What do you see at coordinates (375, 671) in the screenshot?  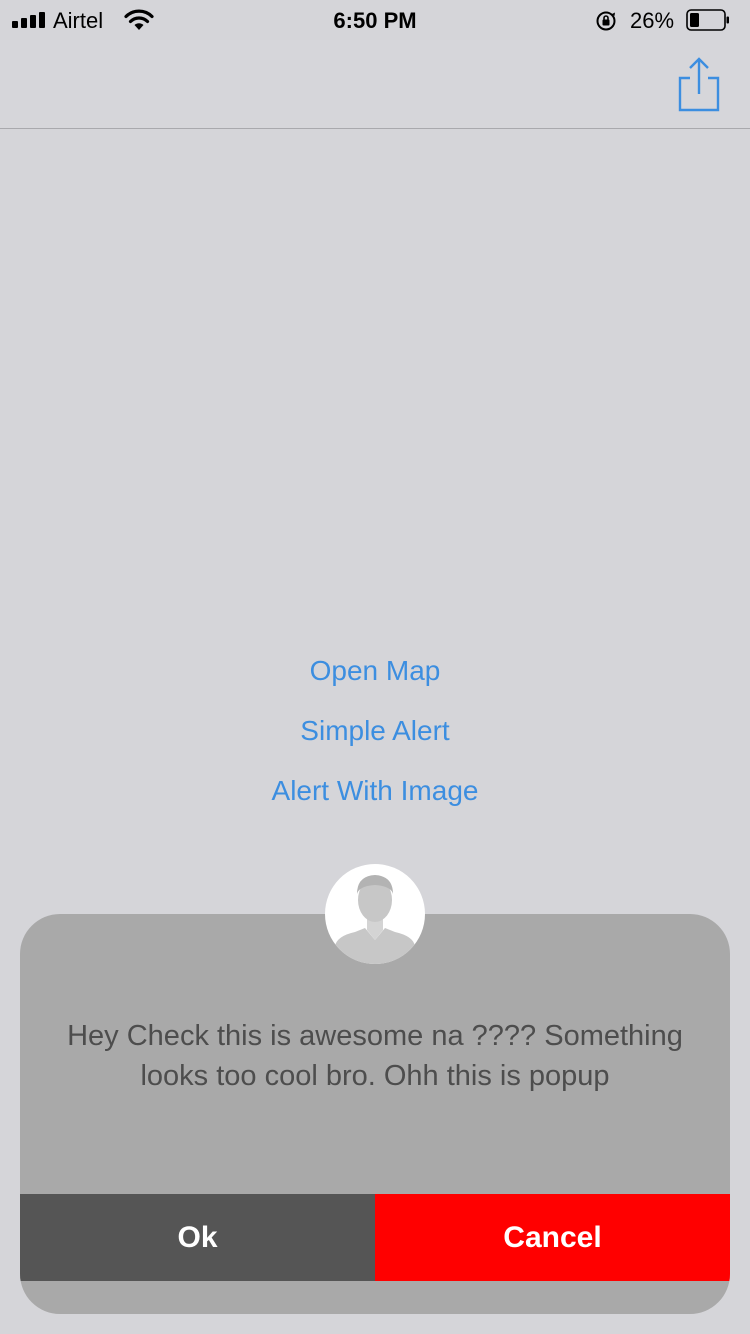 I see `open-map-link: Open Map` at bounding box center [375, 671].